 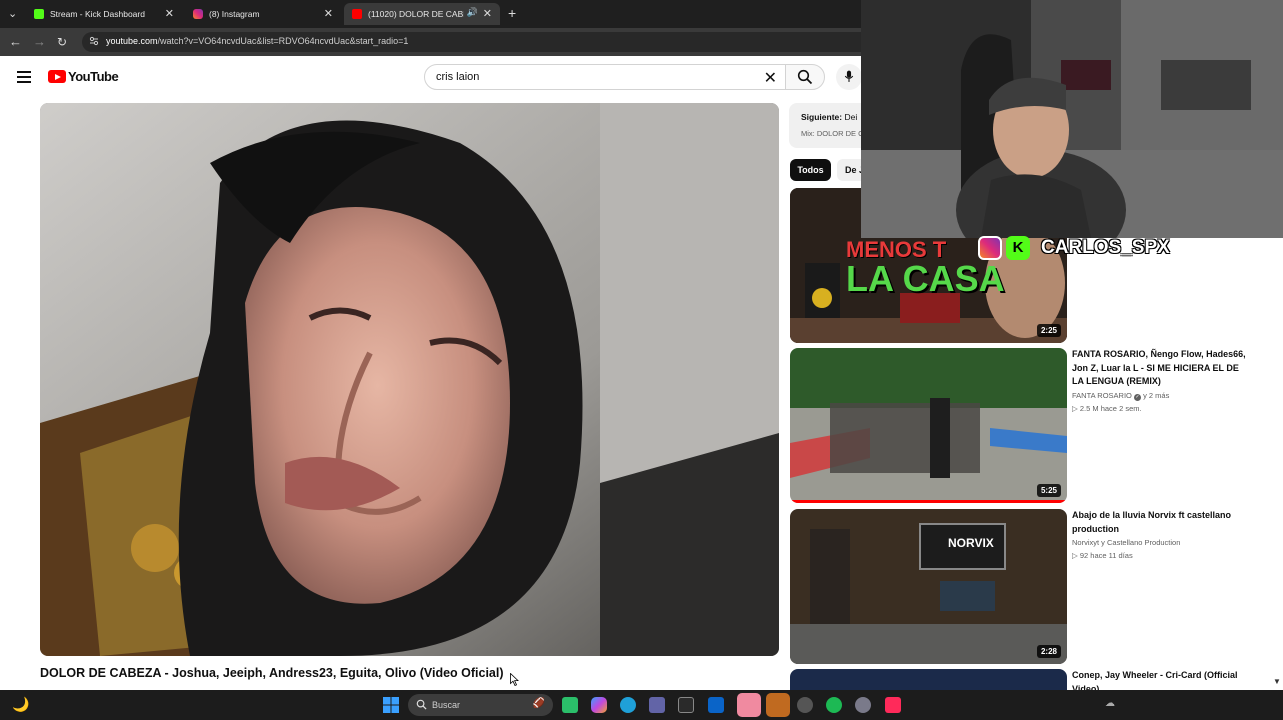 What do you see at coordinates (391, 705) in the screenshot?
I see `windows-start-icon` at bounding box center [391, 705].